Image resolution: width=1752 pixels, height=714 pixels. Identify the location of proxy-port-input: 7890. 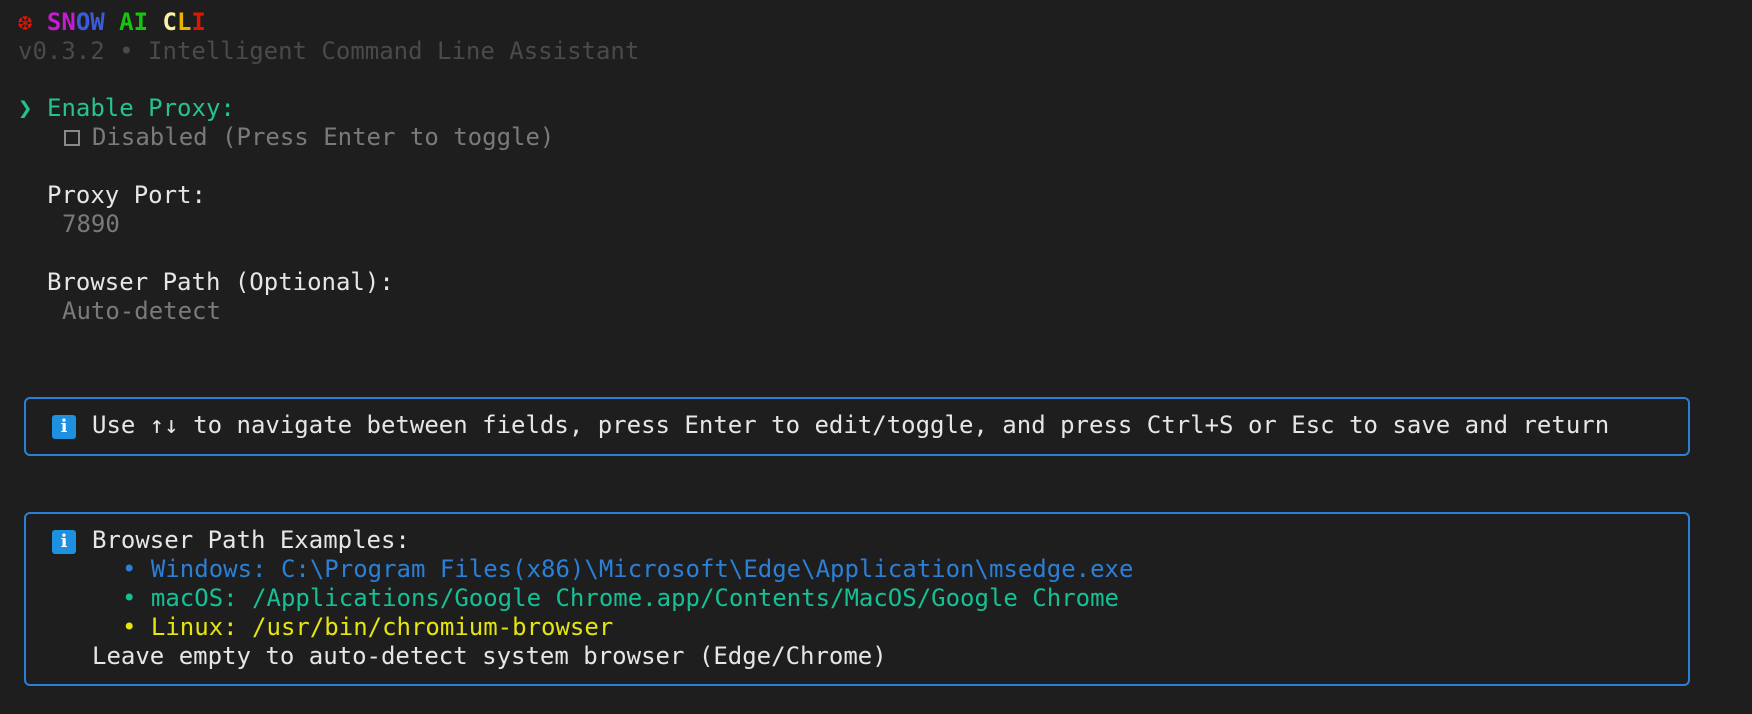
(91, 224).